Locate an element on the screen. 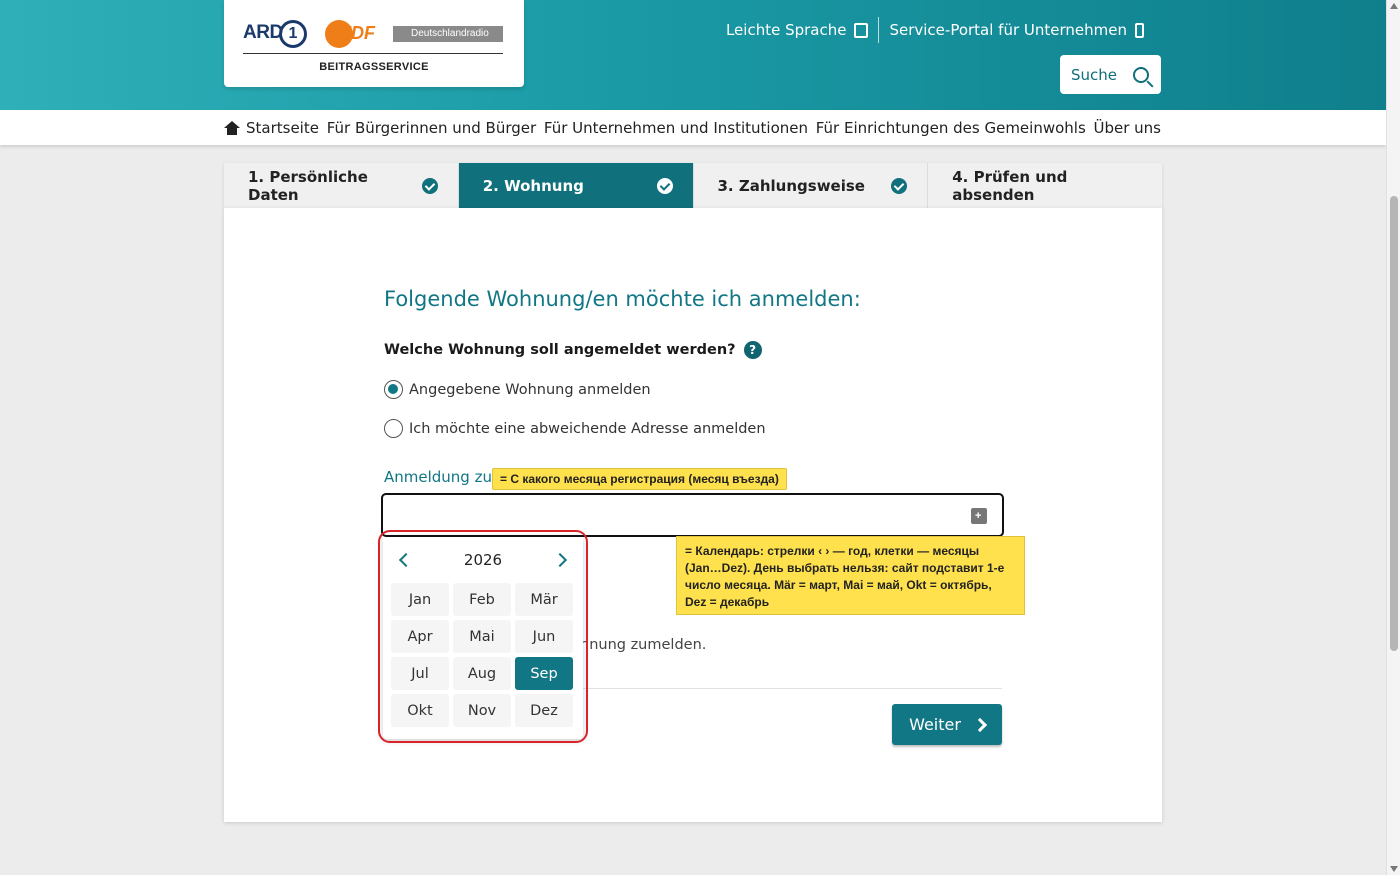 Image resolution: width=1400 pixels, height=875 pixels. step-apartment: 2. Wohnung is located at coordinates (576, 185).